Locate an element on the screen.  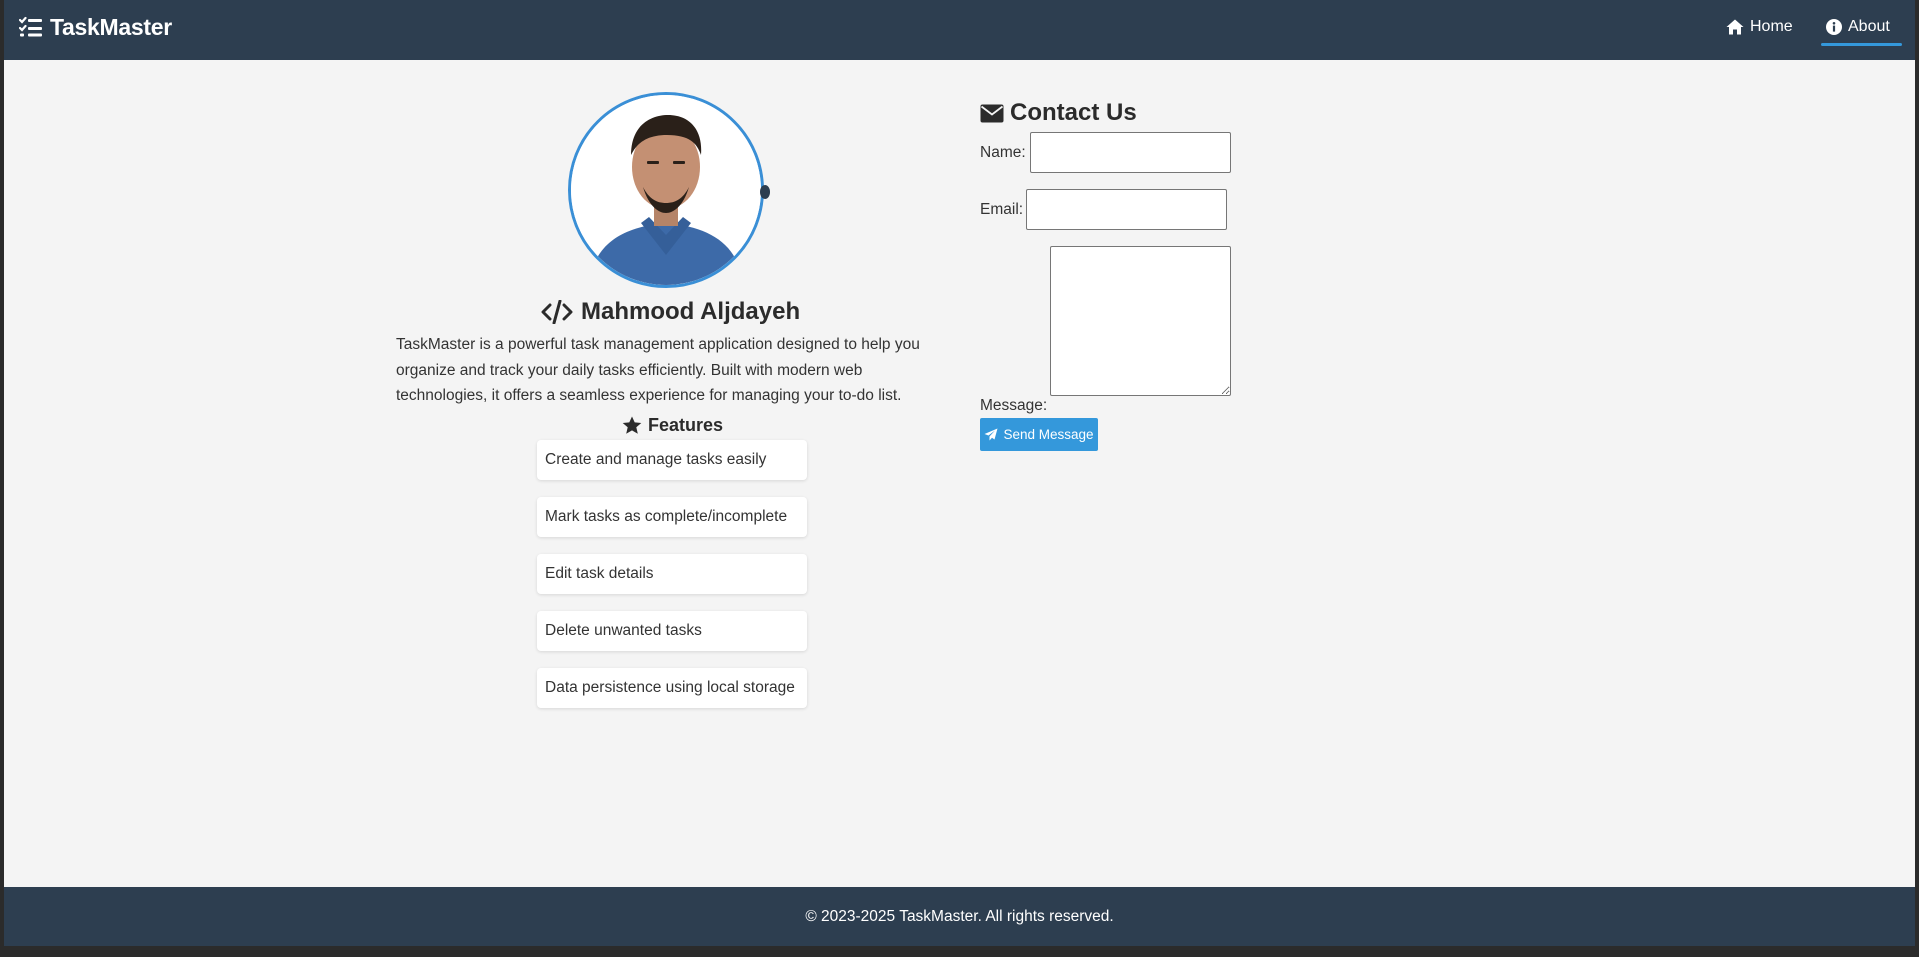
profile-photo is located at coordinates (666, 190).